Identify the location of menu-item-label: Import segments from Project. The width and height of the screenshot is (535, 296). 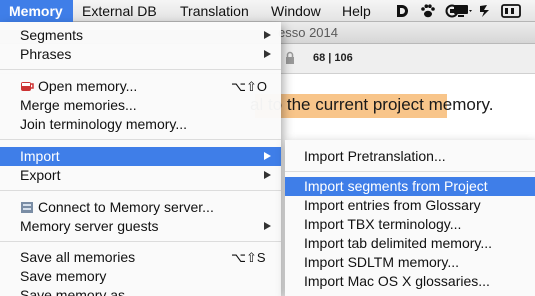
(396, 186).